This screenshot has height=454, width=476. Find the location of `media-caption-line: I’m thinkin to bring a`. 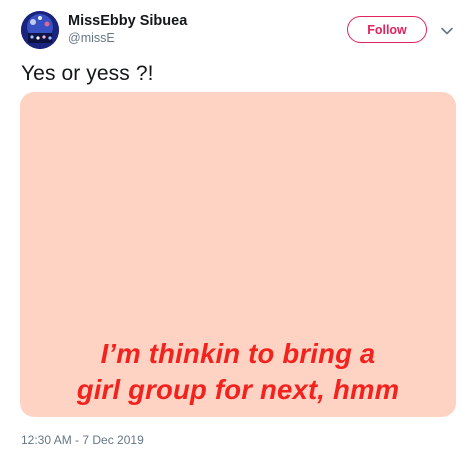

media-caption-line: I’m thinkin to bring a is located at coordinates (238, 353).